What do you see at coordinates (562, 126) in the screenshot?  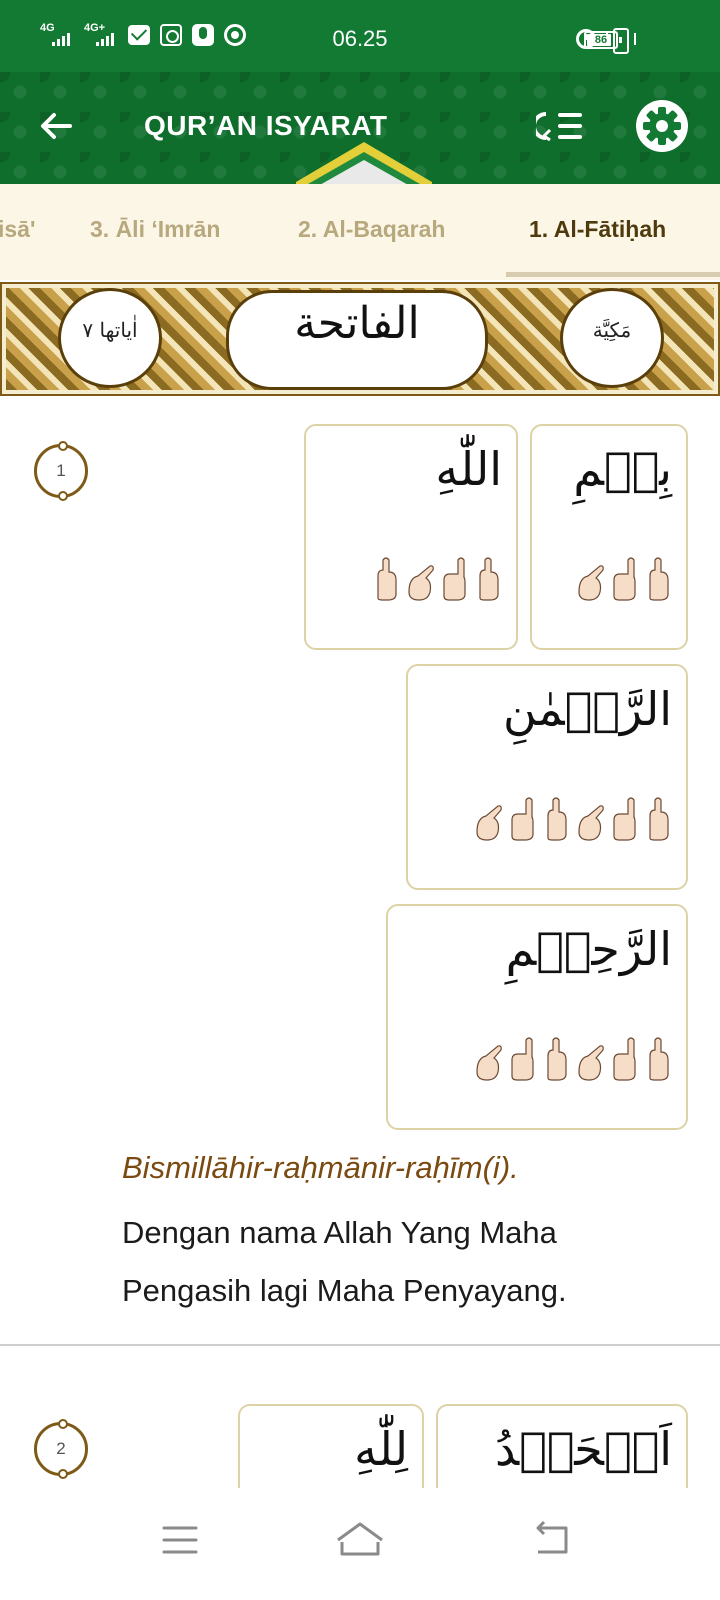 I see `list-icon` at bounding box center [562, 126].